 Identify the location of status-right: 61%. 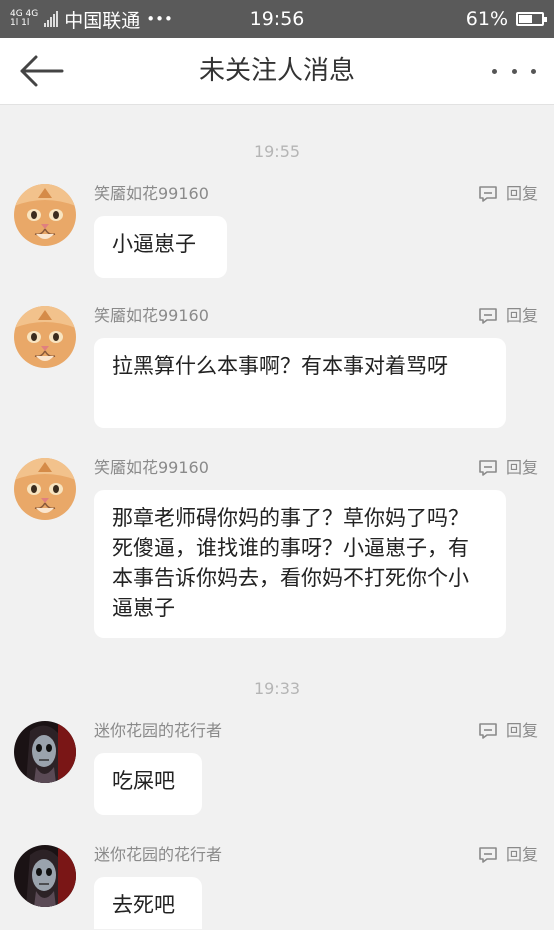
(506, 19).